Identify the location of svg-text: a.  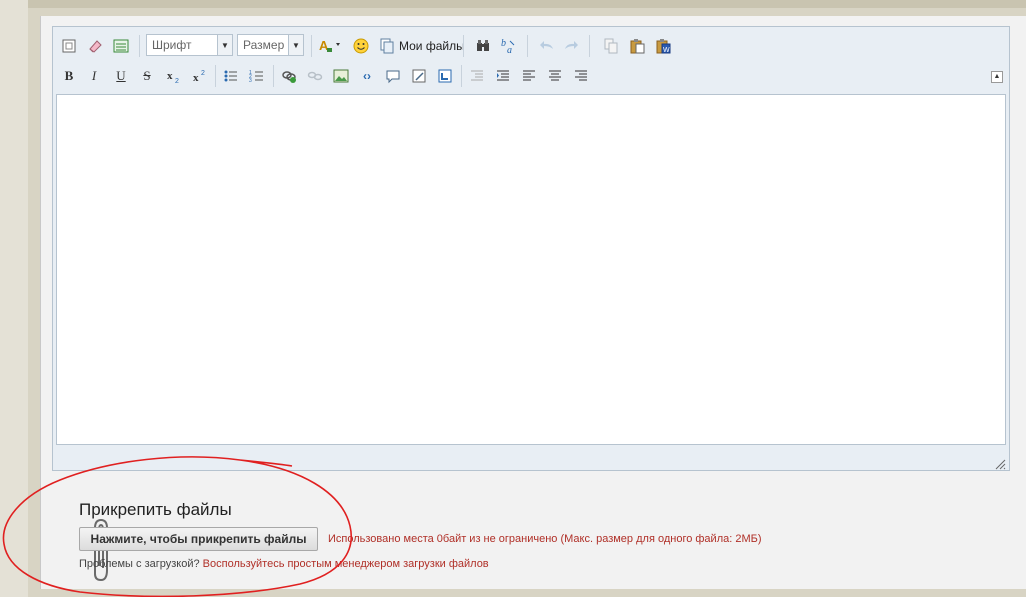
(509, 50).